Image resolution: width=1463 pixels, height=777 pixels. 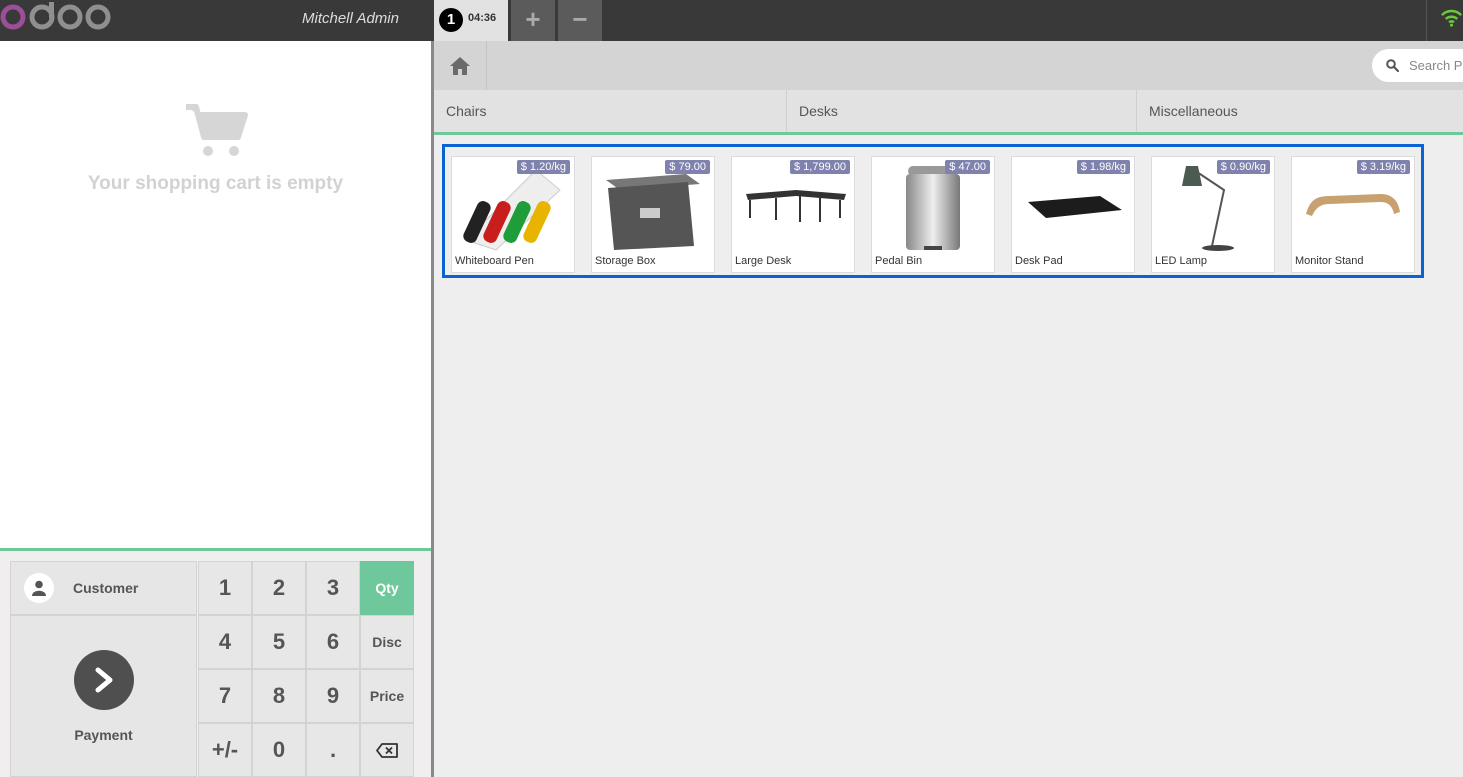 I want to click on backspace-button, so click(x=387, y=750).